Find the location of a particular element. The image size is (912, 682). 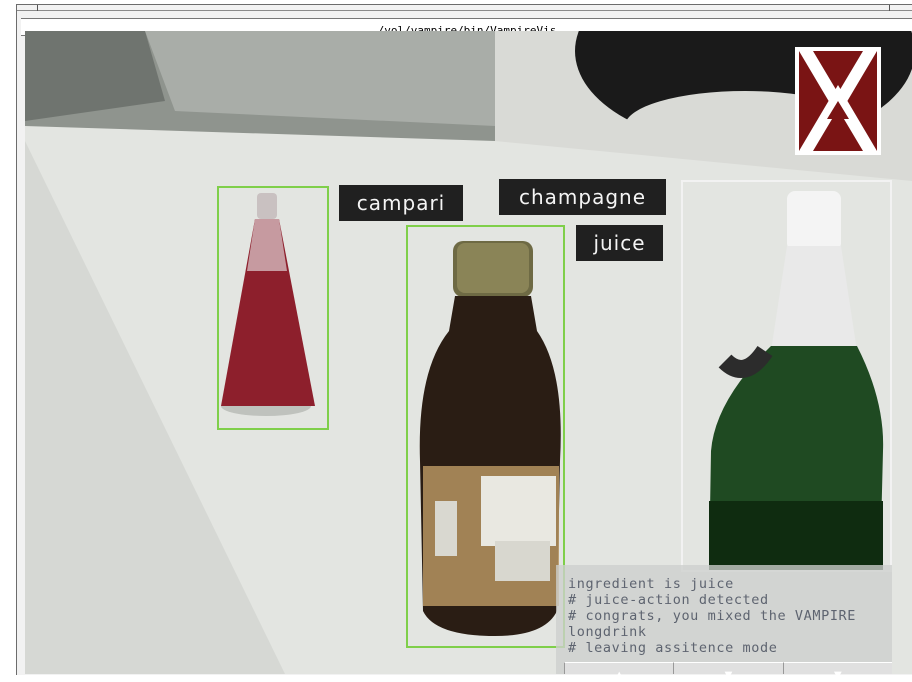

vampire-logo is located at coordinates (838, 101).